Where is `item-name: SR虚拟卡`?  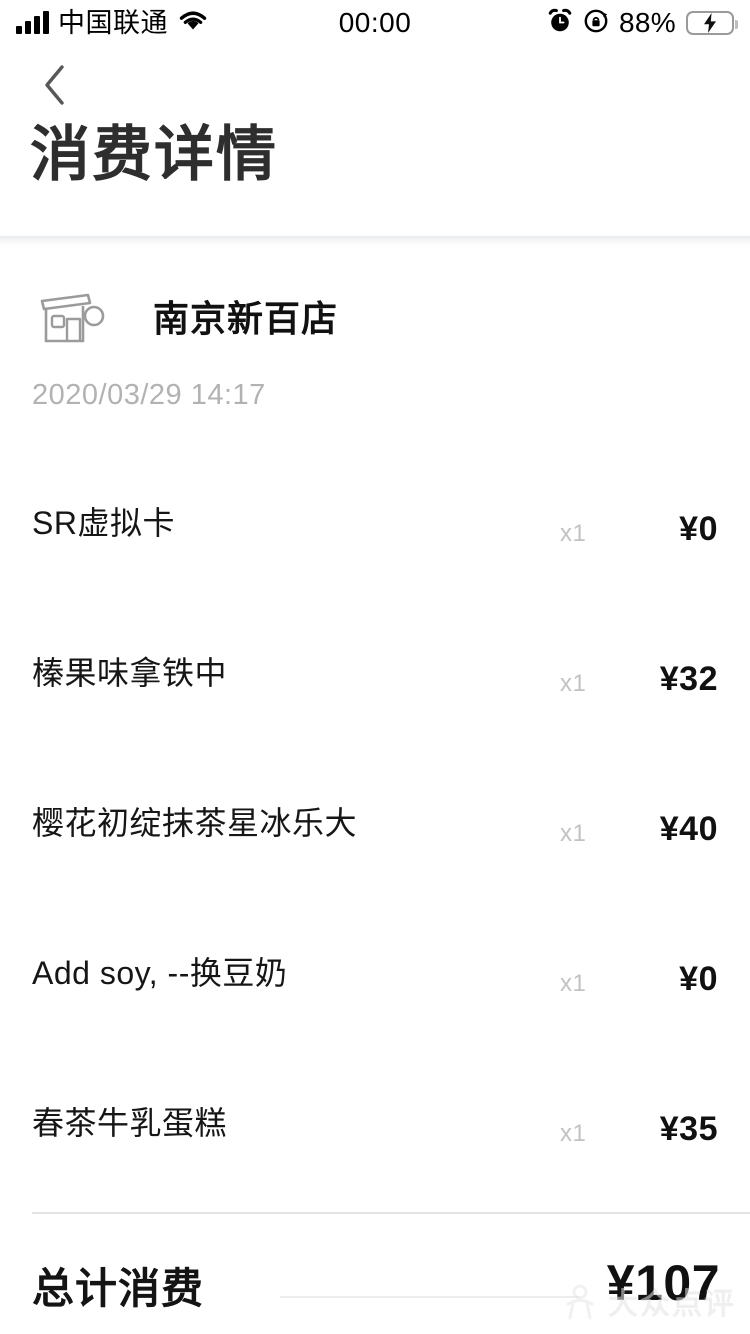 item-name: SR虚拟卡 is located at coordinates (103, 523).